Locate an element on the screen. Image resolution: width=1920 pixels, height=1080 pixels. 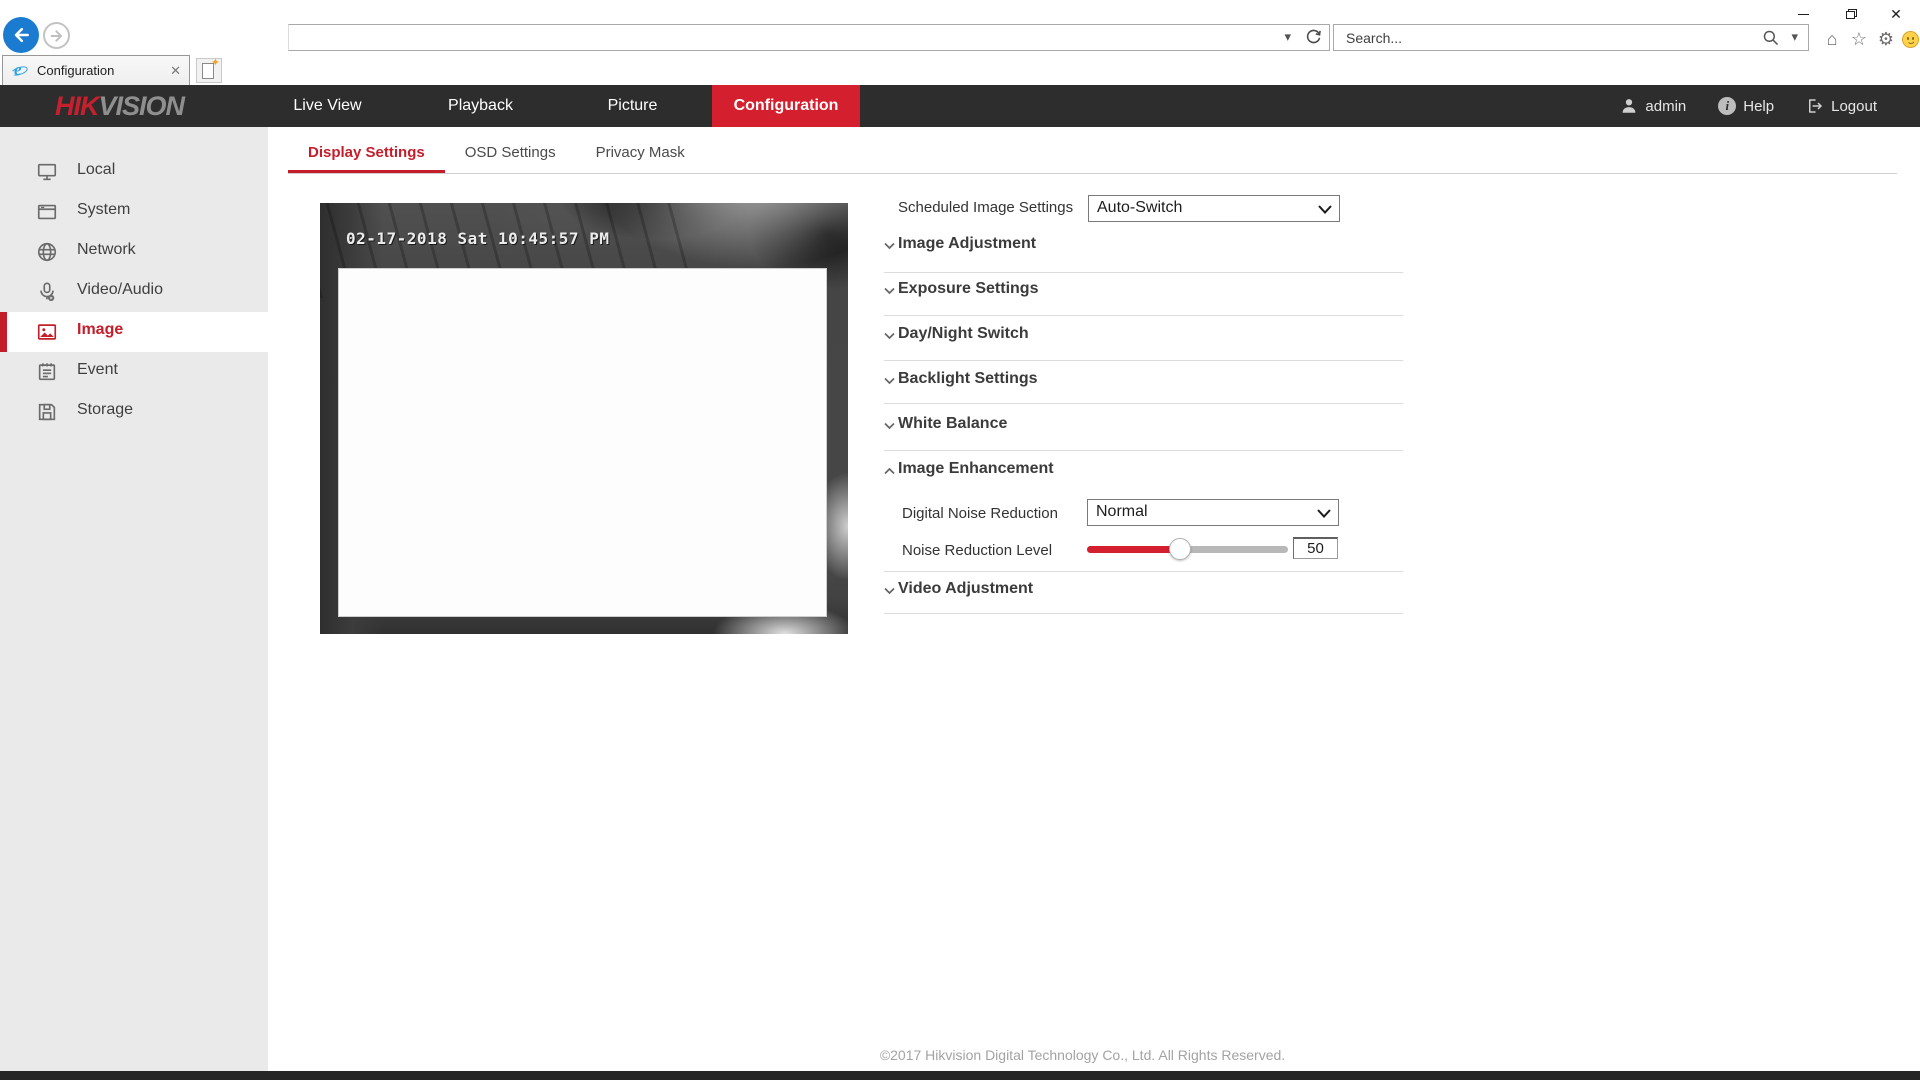
sidebar-item-label: Video/Audio is located at coordinates (120, 289).